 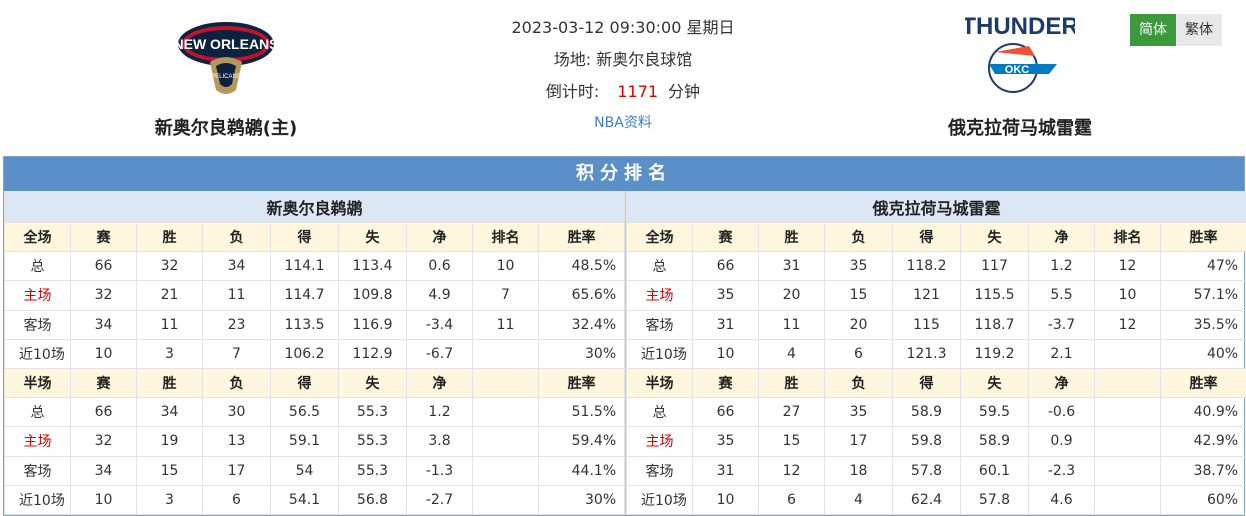 What do you see at coordinates (305, 470) in the screenshot?
I see `cell-points-for: 54` at bounding box center [305, 470].